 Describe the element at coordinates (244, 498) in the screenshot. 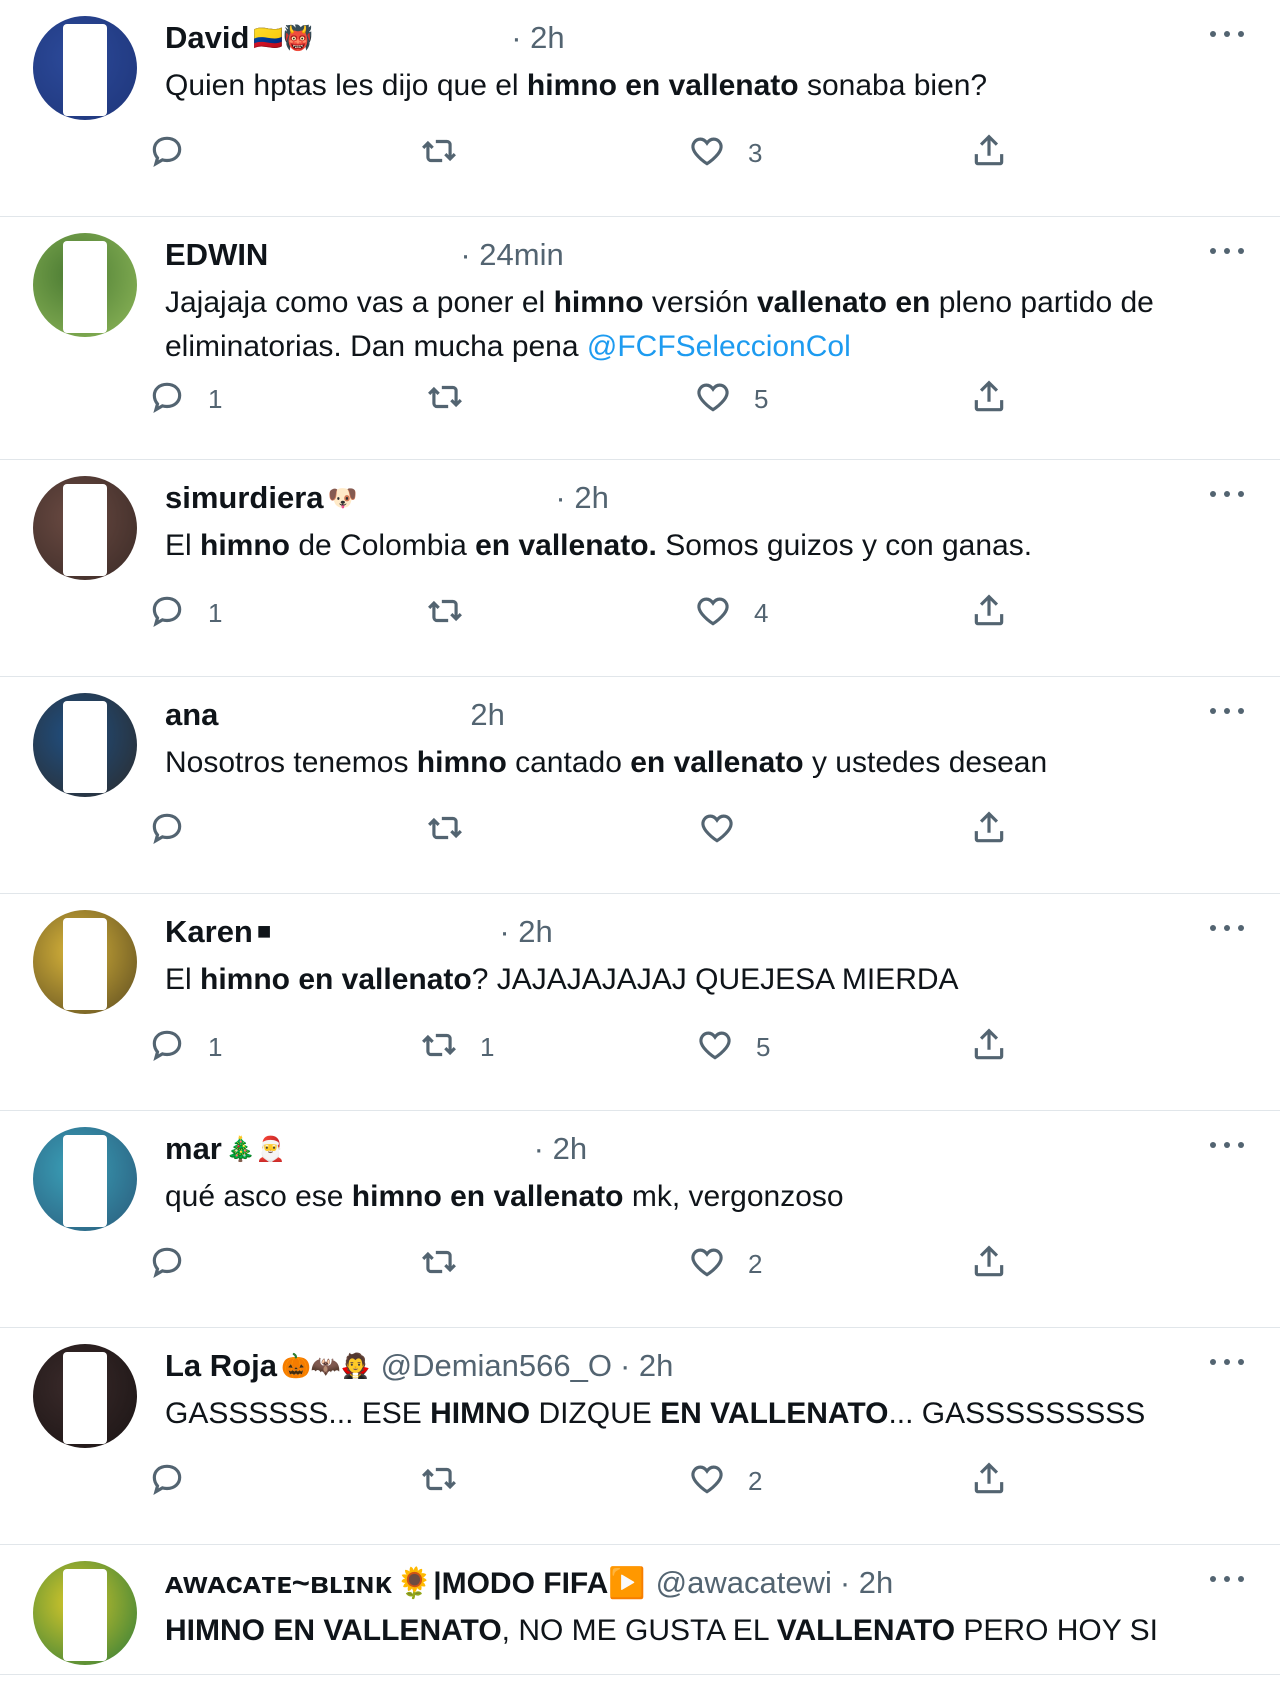

I see `display-name: simurdiera` at that location.